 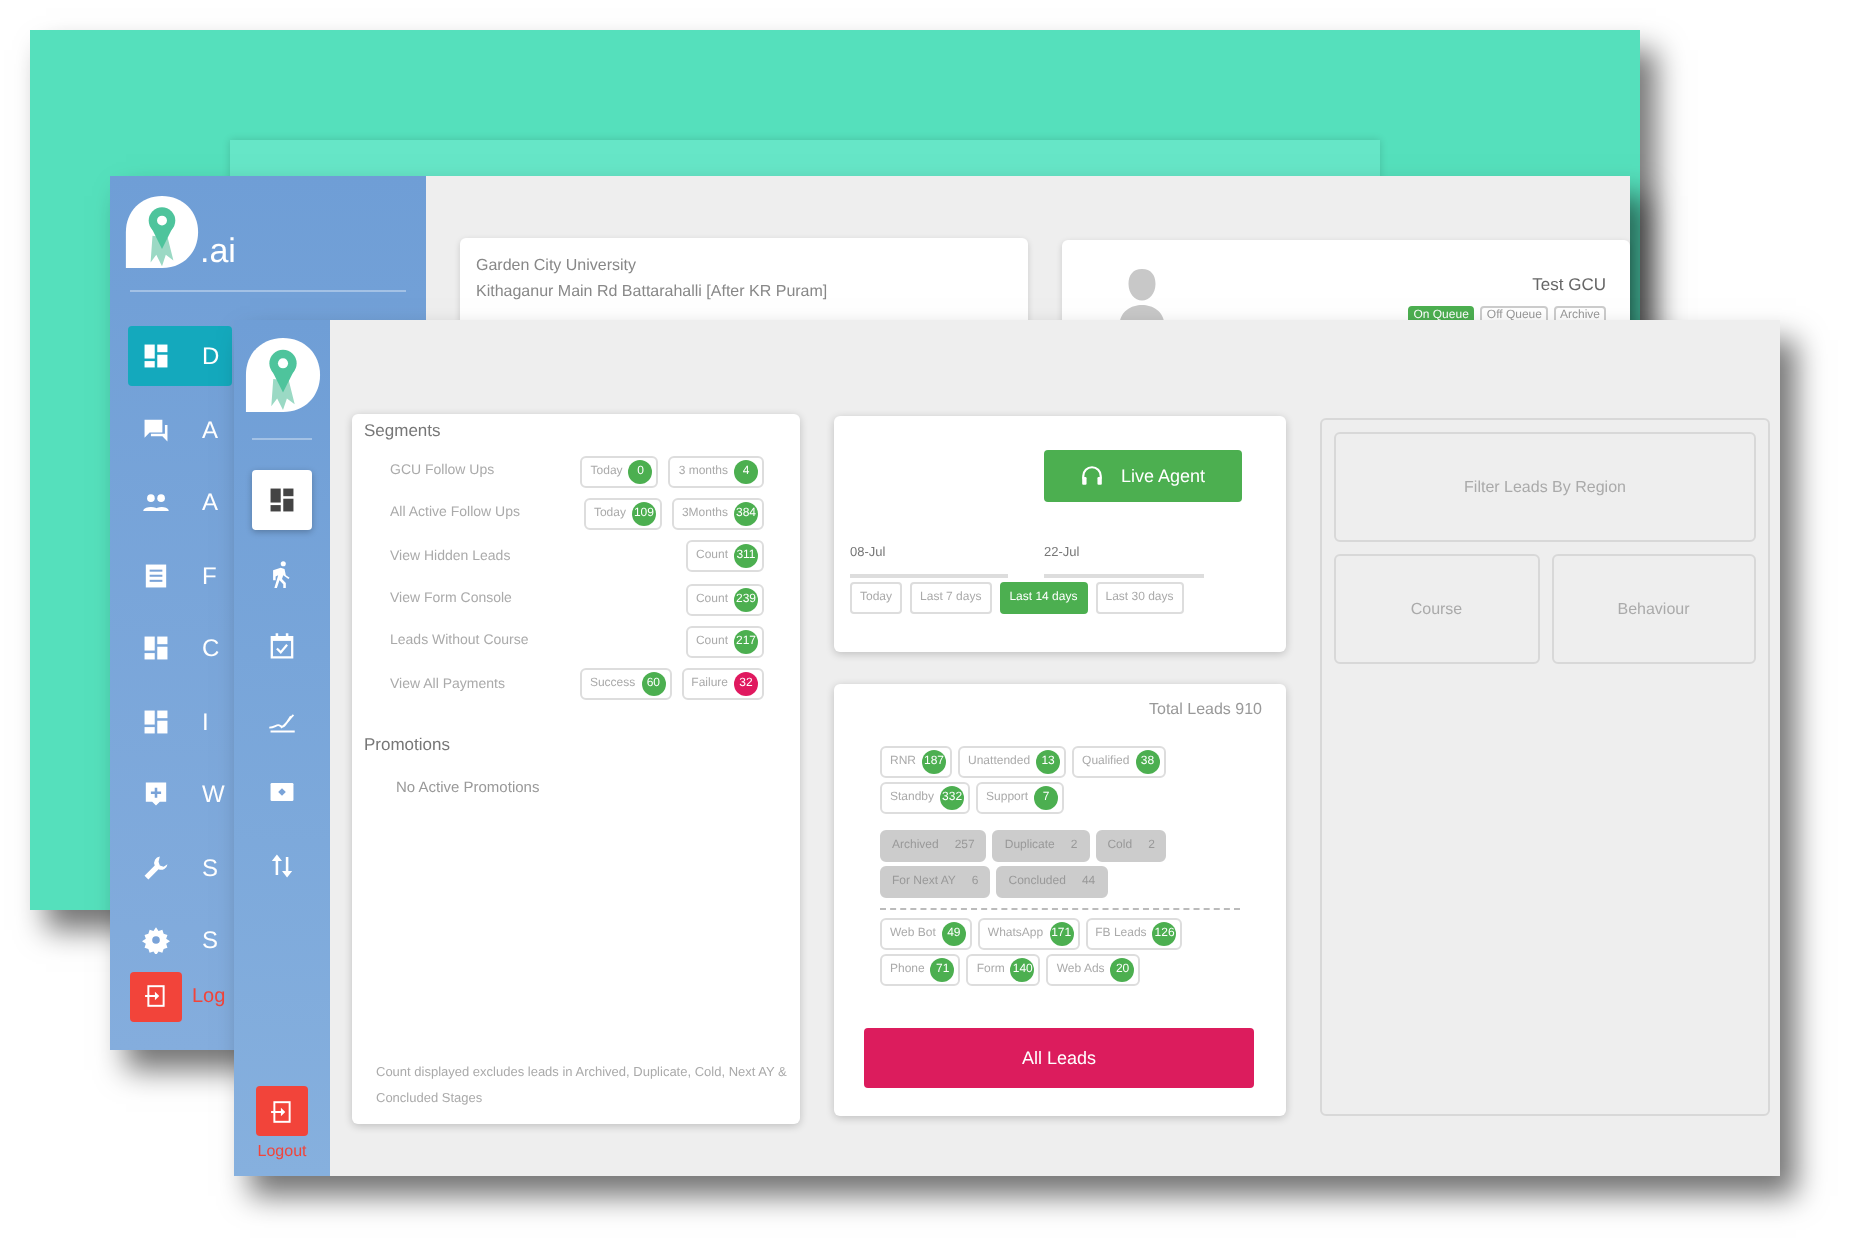 What do you see at coordinates (180, 575) in the screenshot?
I see `sidebar-item: F` at bounding box center [180, 575].